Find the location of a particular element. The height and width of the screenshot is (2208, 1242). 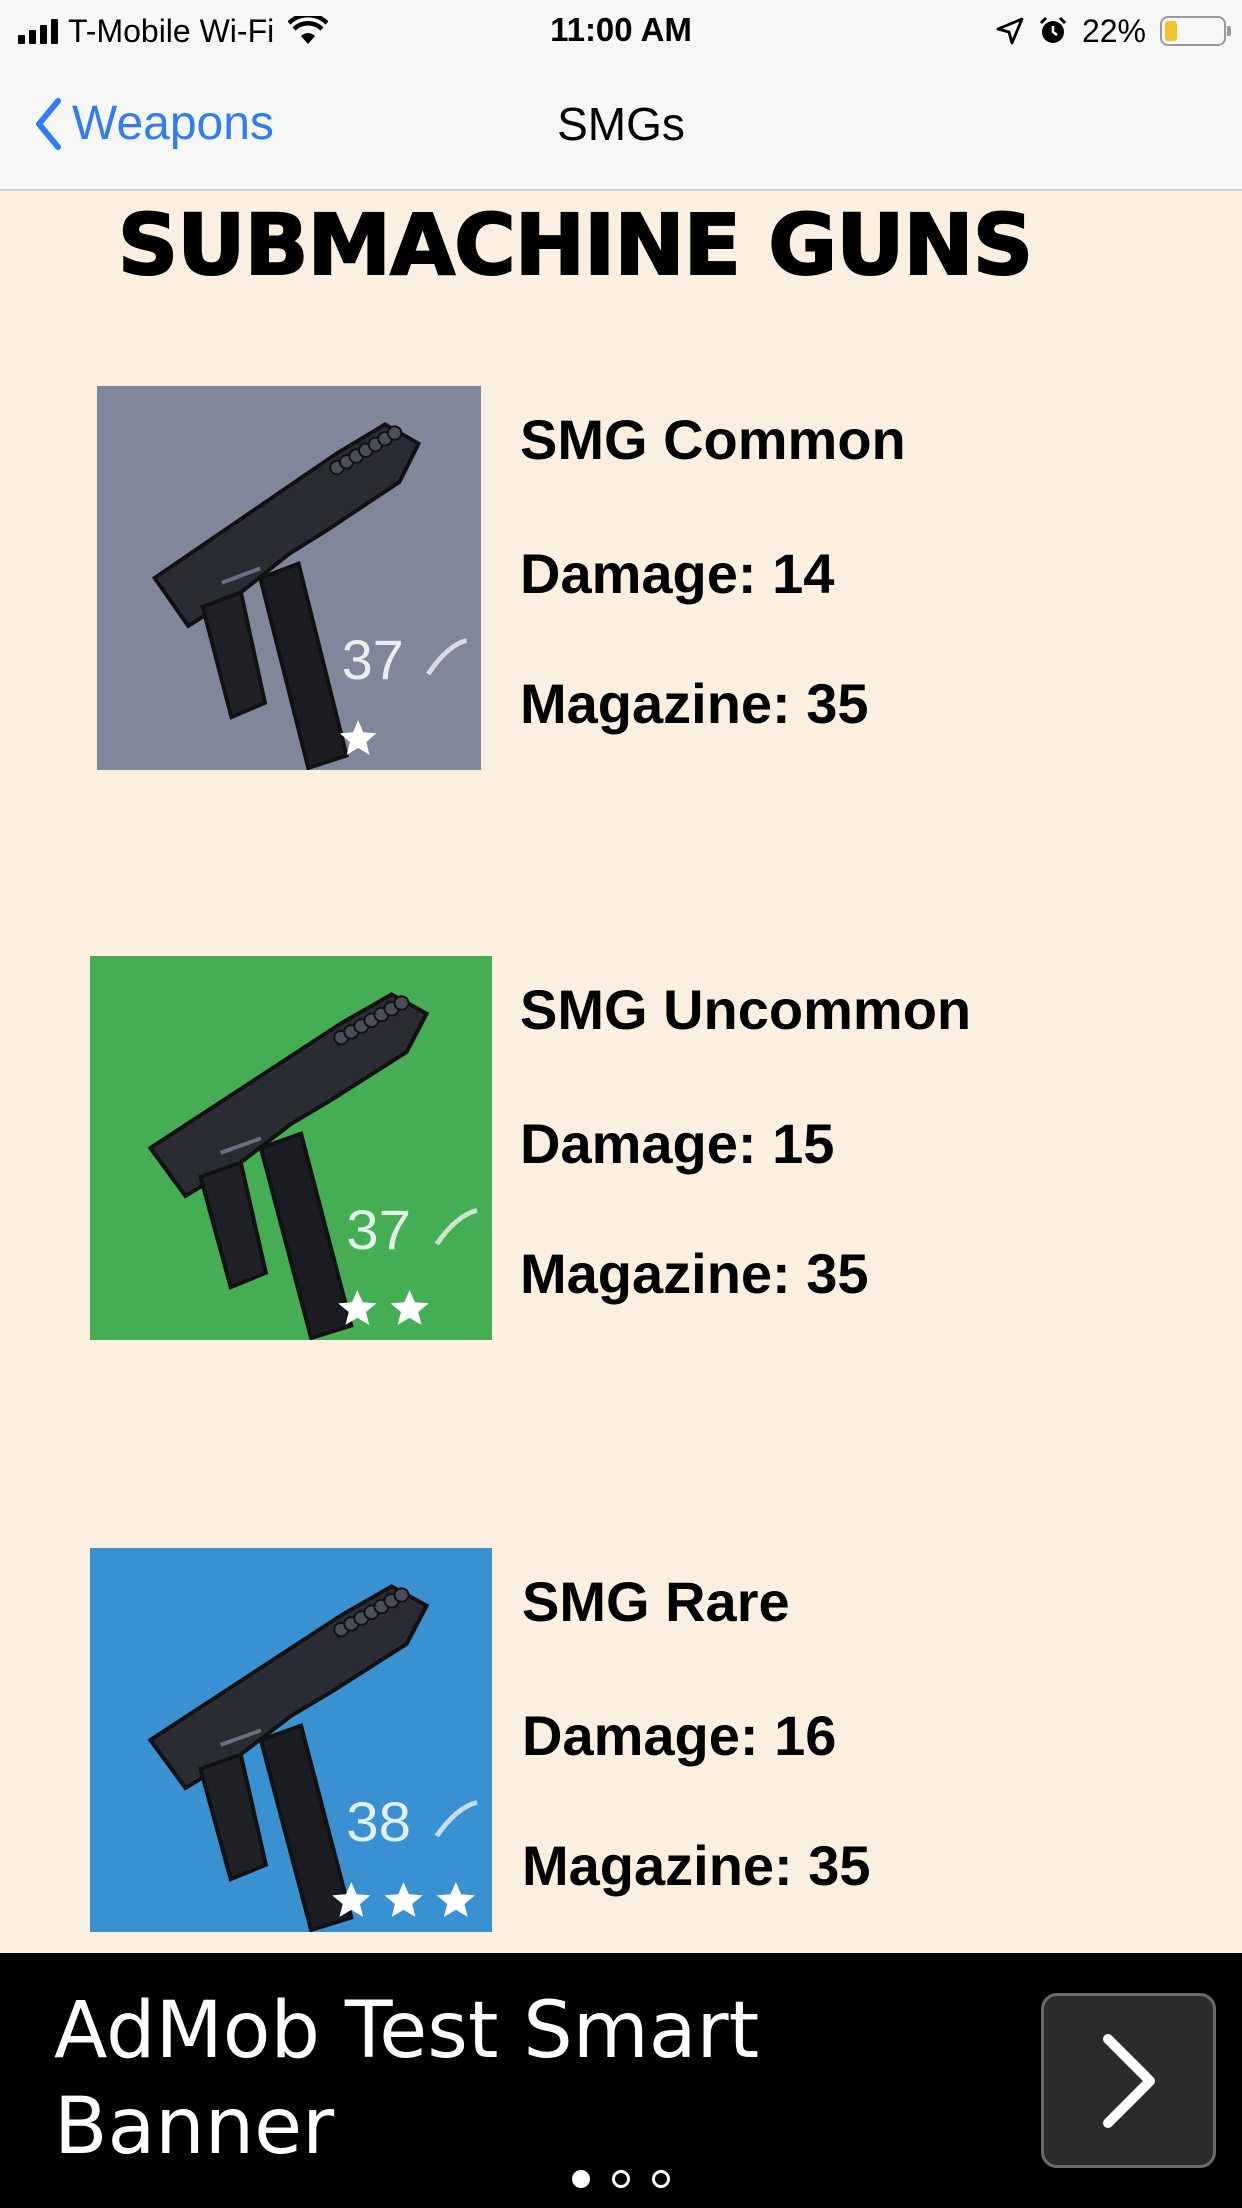

smg-illustration: 38 is located at coordinates (291, 1740).